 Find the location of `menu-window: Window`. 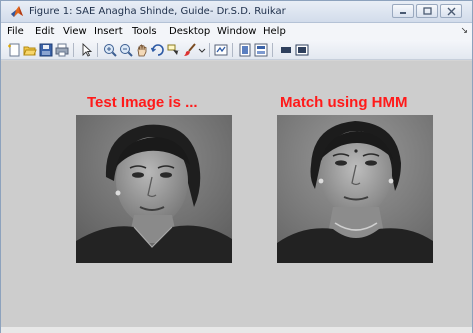

menu-window: Window is located at coordinates (236, 31).